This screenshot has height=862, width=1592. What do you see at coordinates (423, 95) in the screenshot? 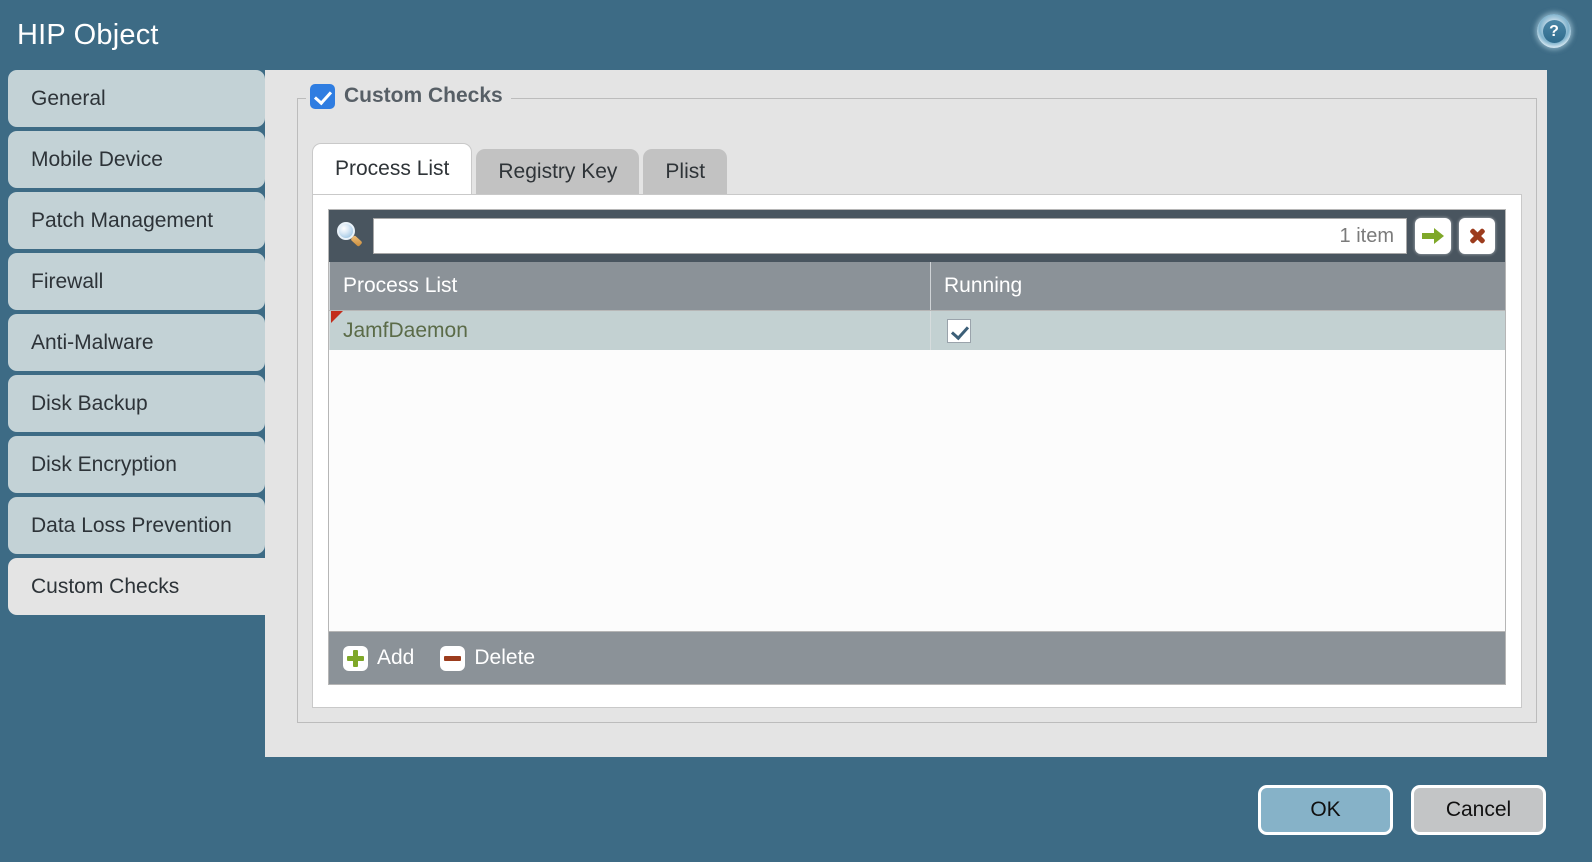
I see `custom-checks-legend-label: Custom Checks` at bounding box center [423, 95].